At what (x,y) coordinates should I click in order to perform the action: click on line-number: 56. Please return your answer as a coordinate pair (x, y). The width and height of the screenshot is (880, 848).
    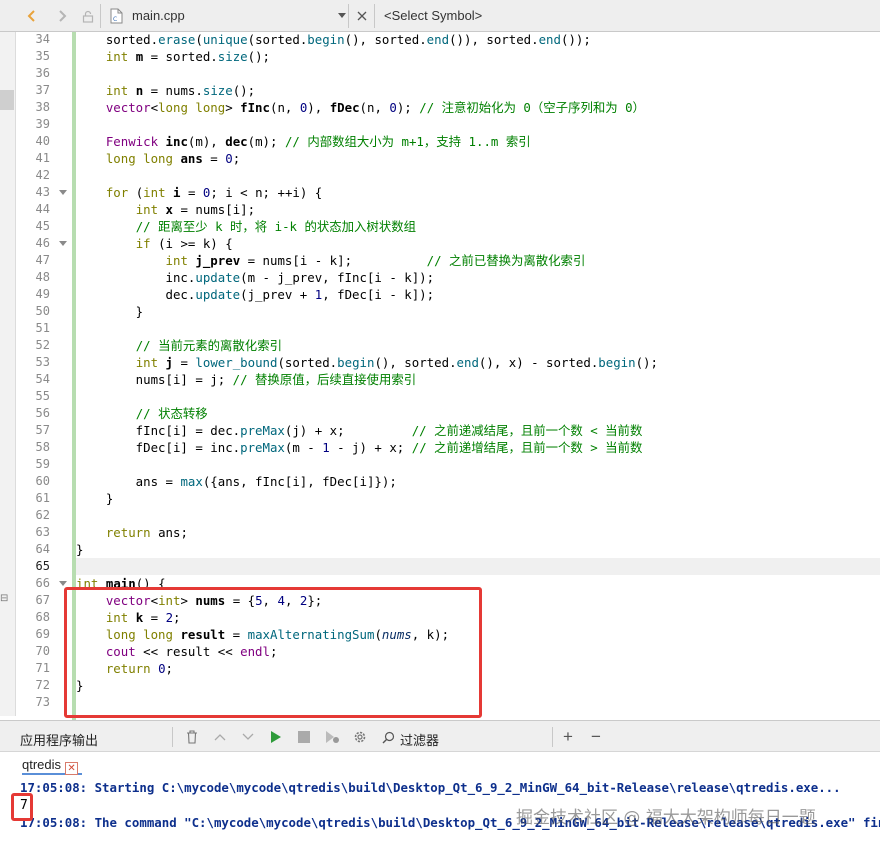
    Looking at the image, I should click on (42, 413).